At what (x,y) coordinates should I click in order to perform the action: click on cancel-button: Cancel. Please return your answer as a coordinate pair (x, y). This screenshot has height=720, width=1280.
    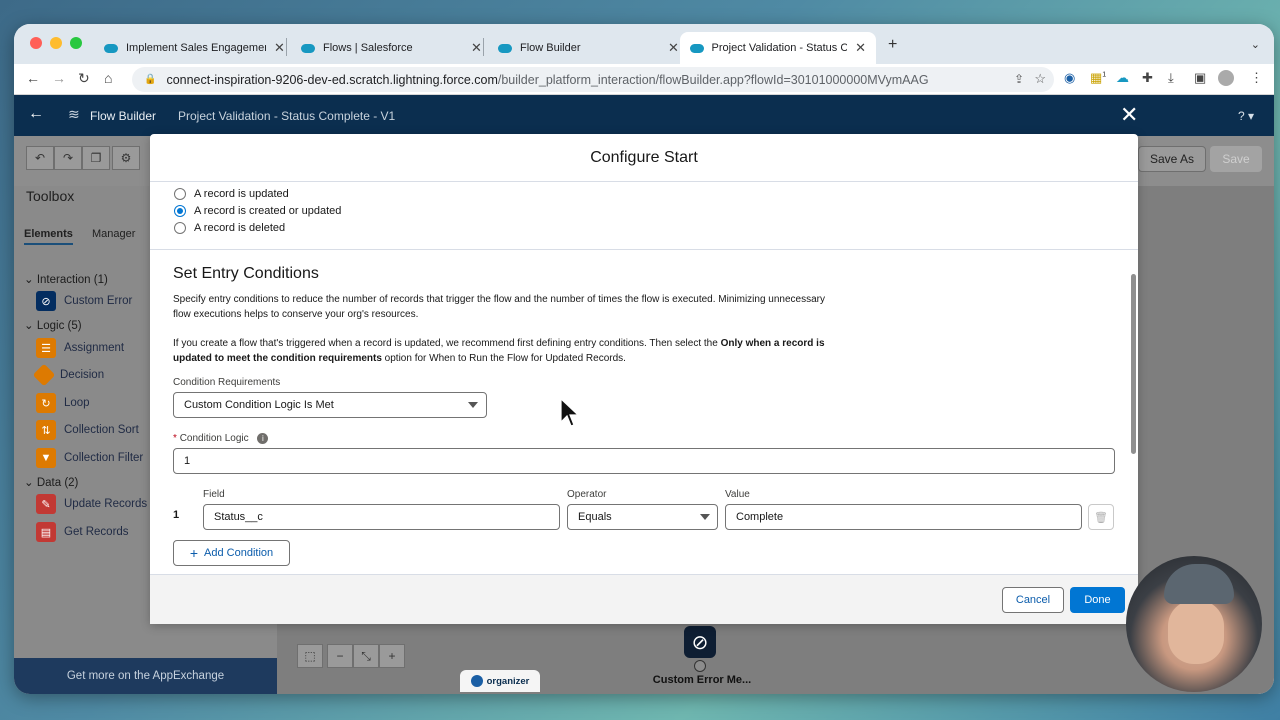
    Looking at the image, I should click on (1033, 600).